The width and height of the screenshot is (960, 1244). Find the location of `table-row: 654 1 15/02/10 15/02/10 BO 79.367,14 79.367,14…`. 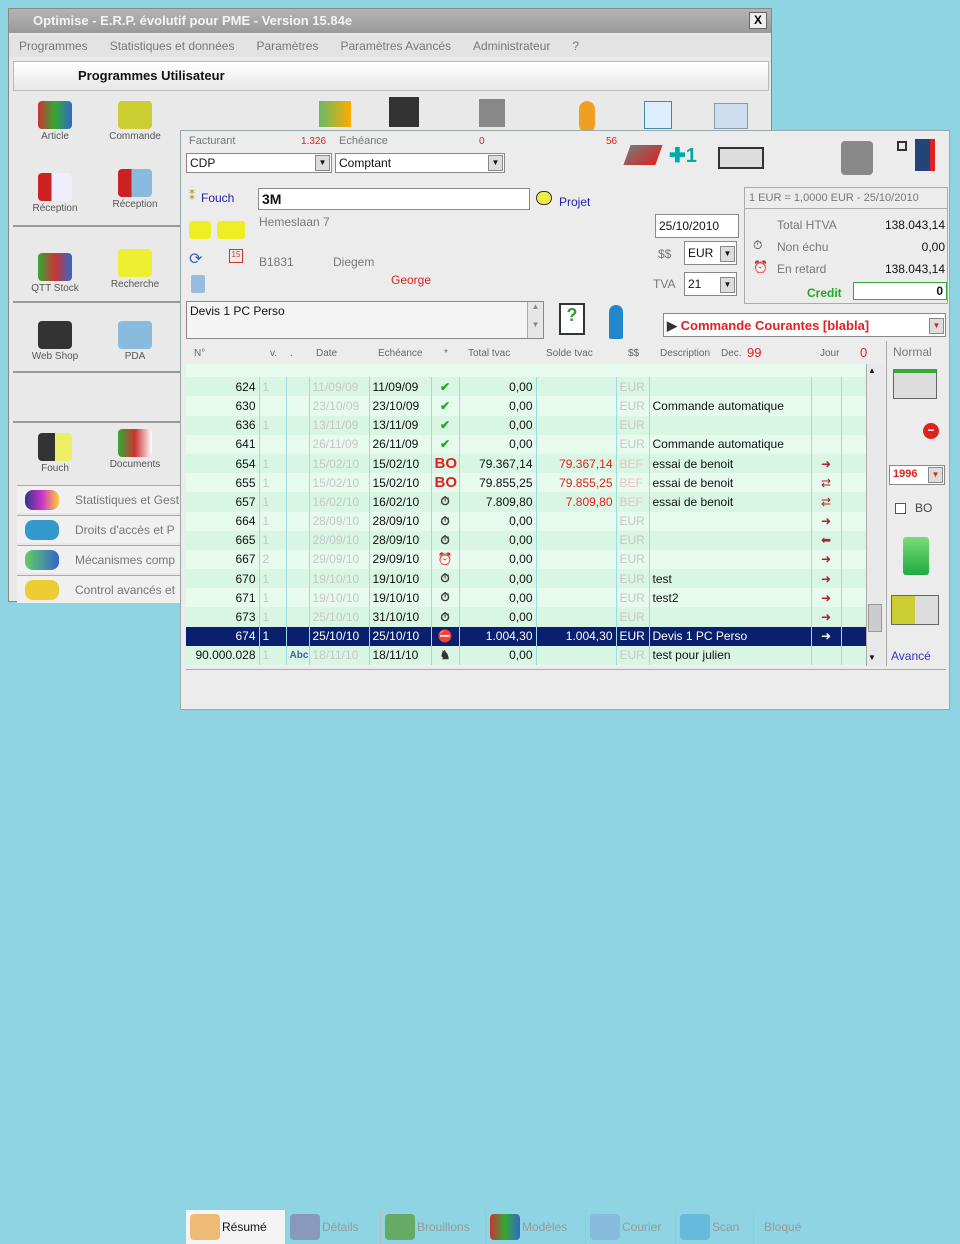

table-row: 654 1 15/02/10 15/02/10 BO 79.367,14 79.367,14… is located at coordinates (526, 463).